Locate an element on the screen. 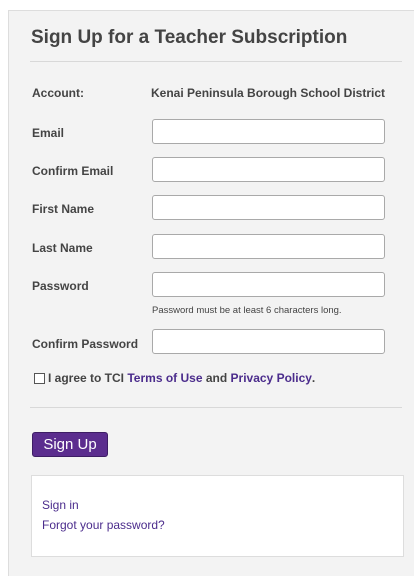 This screenshot has width=414, height=576. agree-prefix: I agree to TCI is located at coordinates (86, 378).